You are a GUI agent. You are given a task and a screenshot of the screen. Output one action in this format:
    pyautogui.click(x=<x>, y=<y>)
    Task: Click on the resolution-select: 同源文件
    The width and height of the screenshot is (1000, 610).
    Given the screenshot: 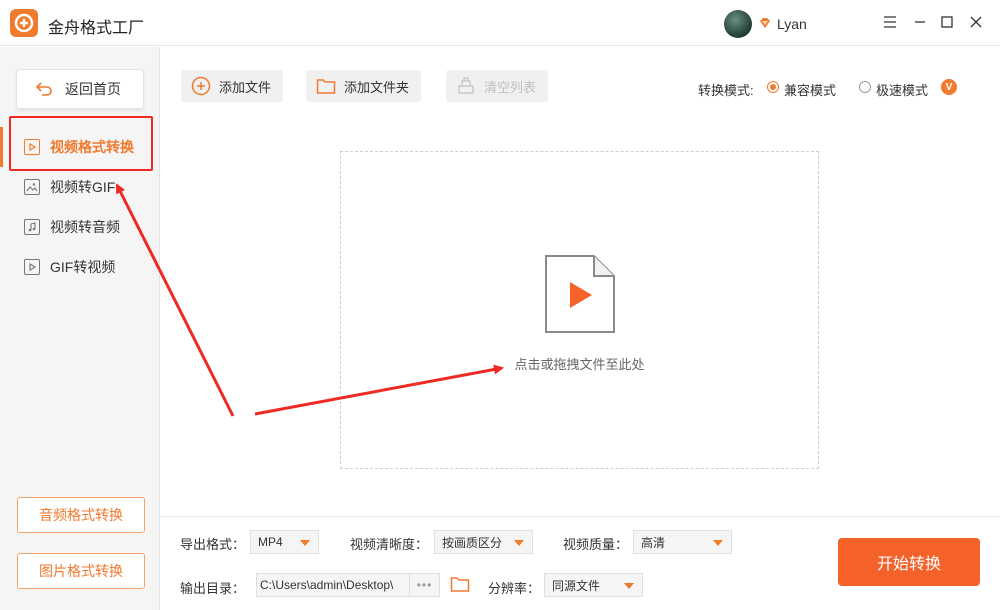 What is the action you would take?
    pyautogui.click(x=593, y=585)
    